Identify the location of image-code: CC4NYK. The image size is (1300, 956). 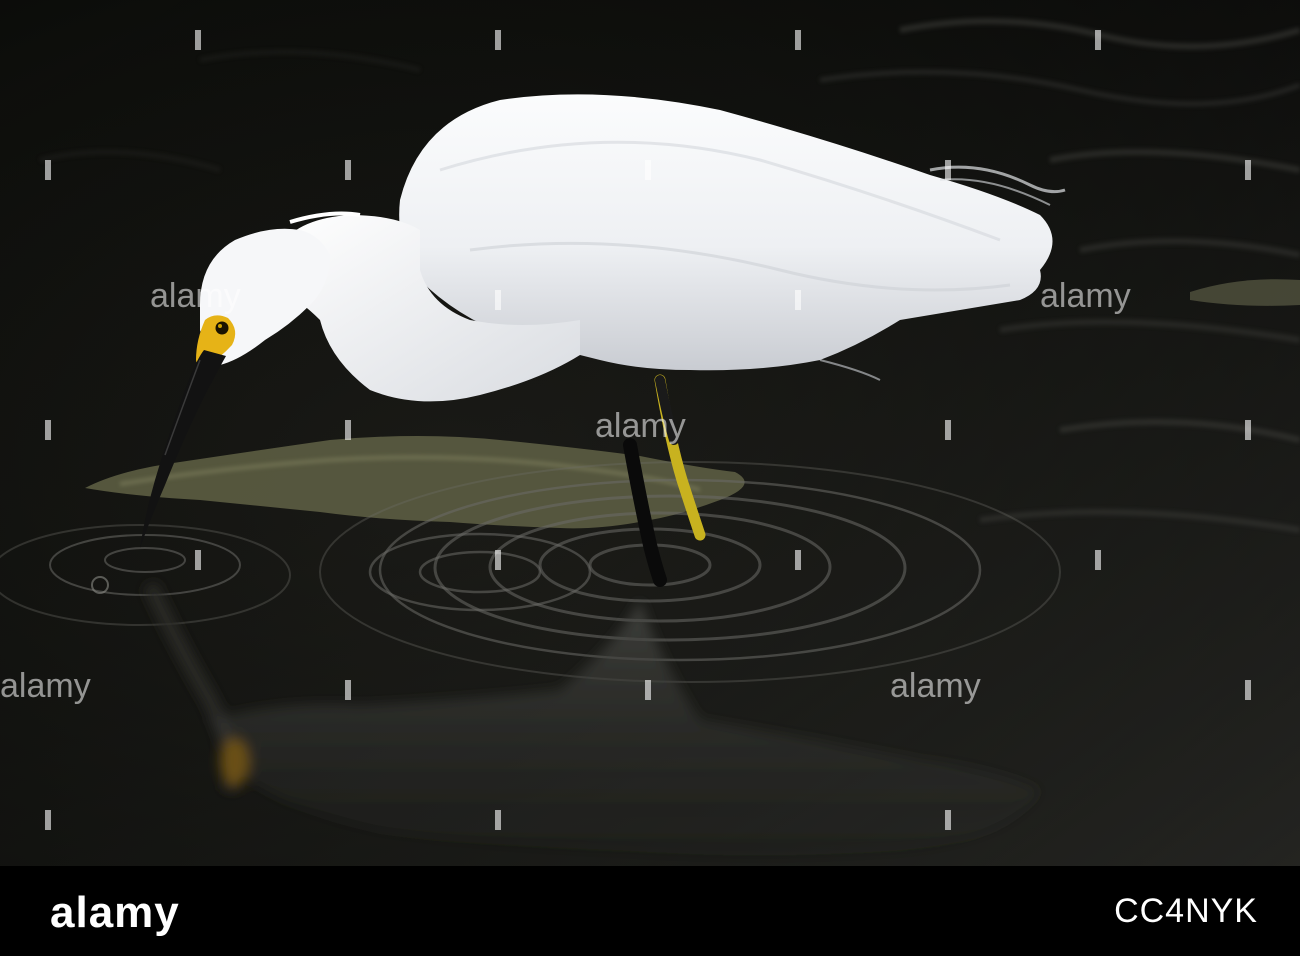
(1186, 911).